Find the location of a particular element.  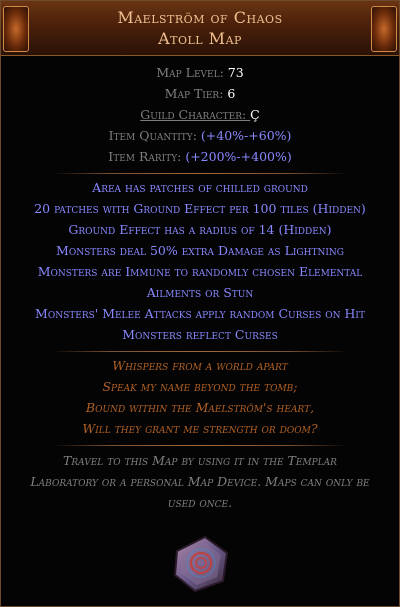

item-base-type: Atoll Map is located at coordinates (200, 38).